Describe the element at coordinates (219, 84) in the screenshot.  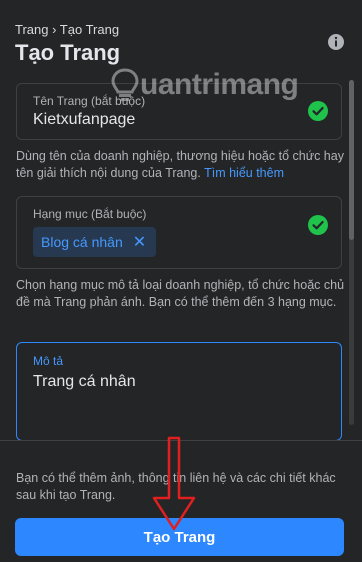
I see `watermark-text: uantrimang` at that location.